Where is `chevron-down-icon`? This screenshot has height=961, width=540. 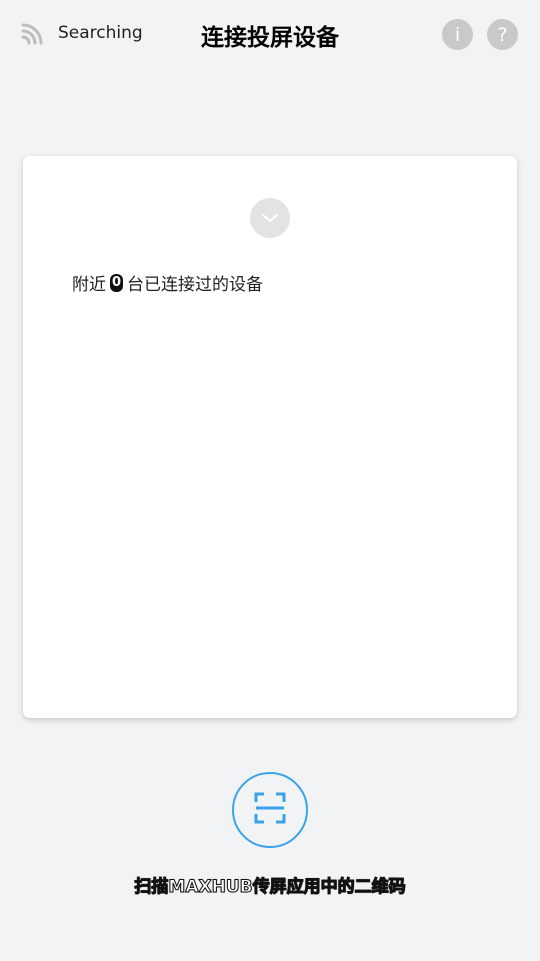
chevron-down-icon is located at coordinates (270, 218).